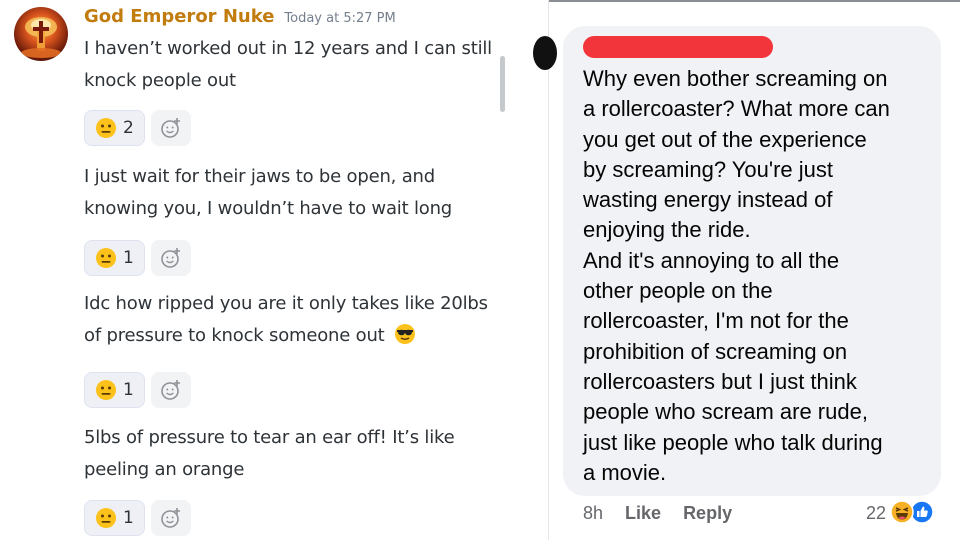  What do you see at coordinates (41, 37) in the screenshot?
I see `mushroom-cloud-icon` at bounding box center [41, 37].